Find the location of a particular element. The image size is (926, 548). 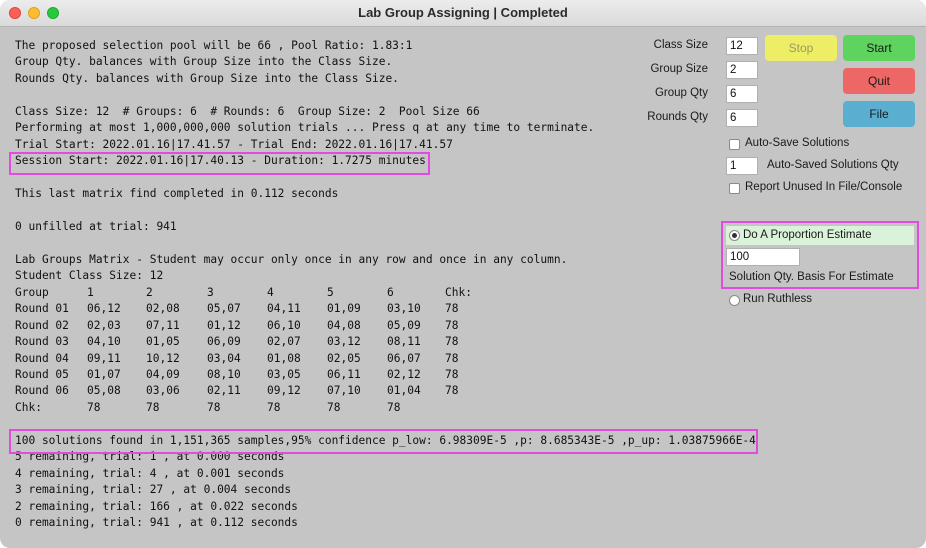

matrix-row-cell: Round 04 is located at coordinates (42, 358).